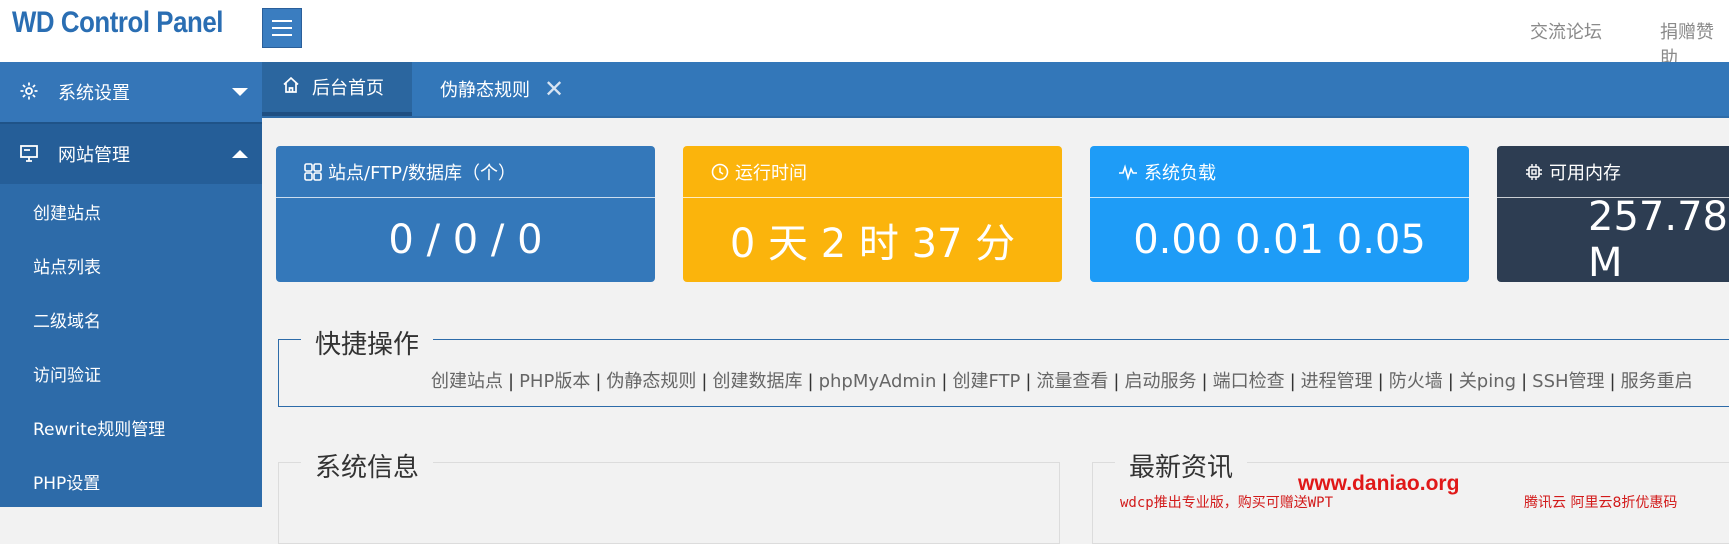 The height and width of the screenshot is (544, 1729). Describe the element at coordinates (29, 155) in the screenshot. I see `monitor-icon` at that location.